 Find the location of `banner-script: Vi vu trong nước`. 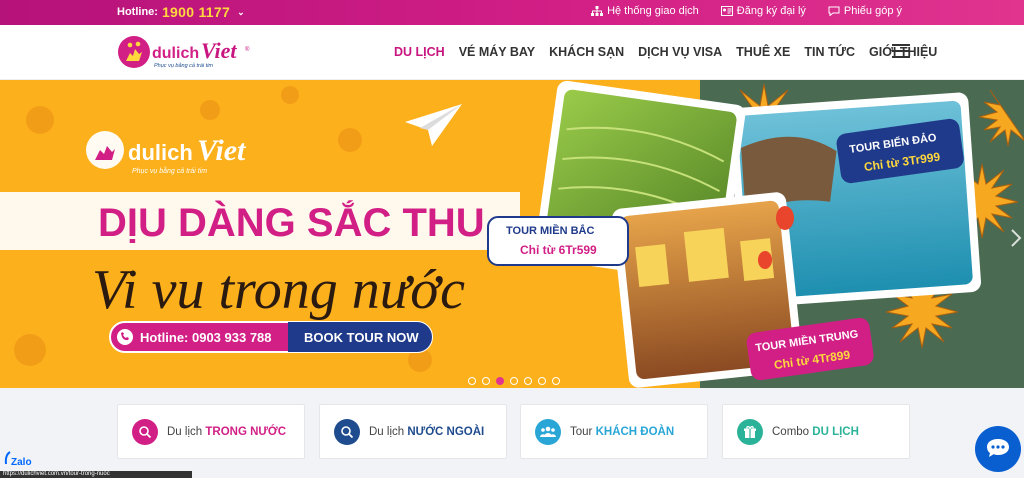

banner-script: Vi vu trong nước is located at coordinates (278, 290).